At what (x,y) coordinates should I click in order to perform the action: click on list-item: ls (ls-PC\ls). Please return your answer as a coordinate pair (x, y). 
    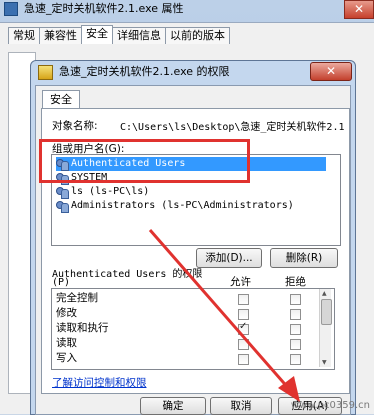
    Looking at the image, I should click on (102, 192).